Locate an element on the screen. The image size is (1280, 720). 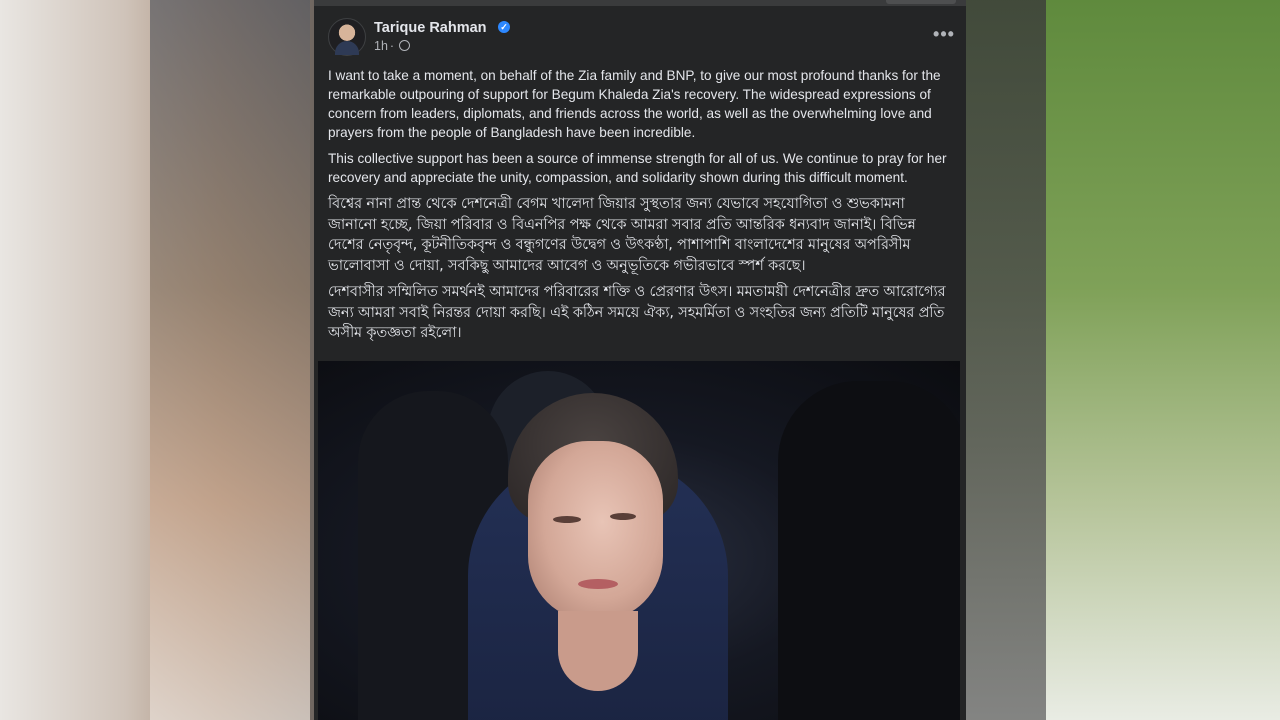
more-options-button: ••• is located at coordinates (944, 36).